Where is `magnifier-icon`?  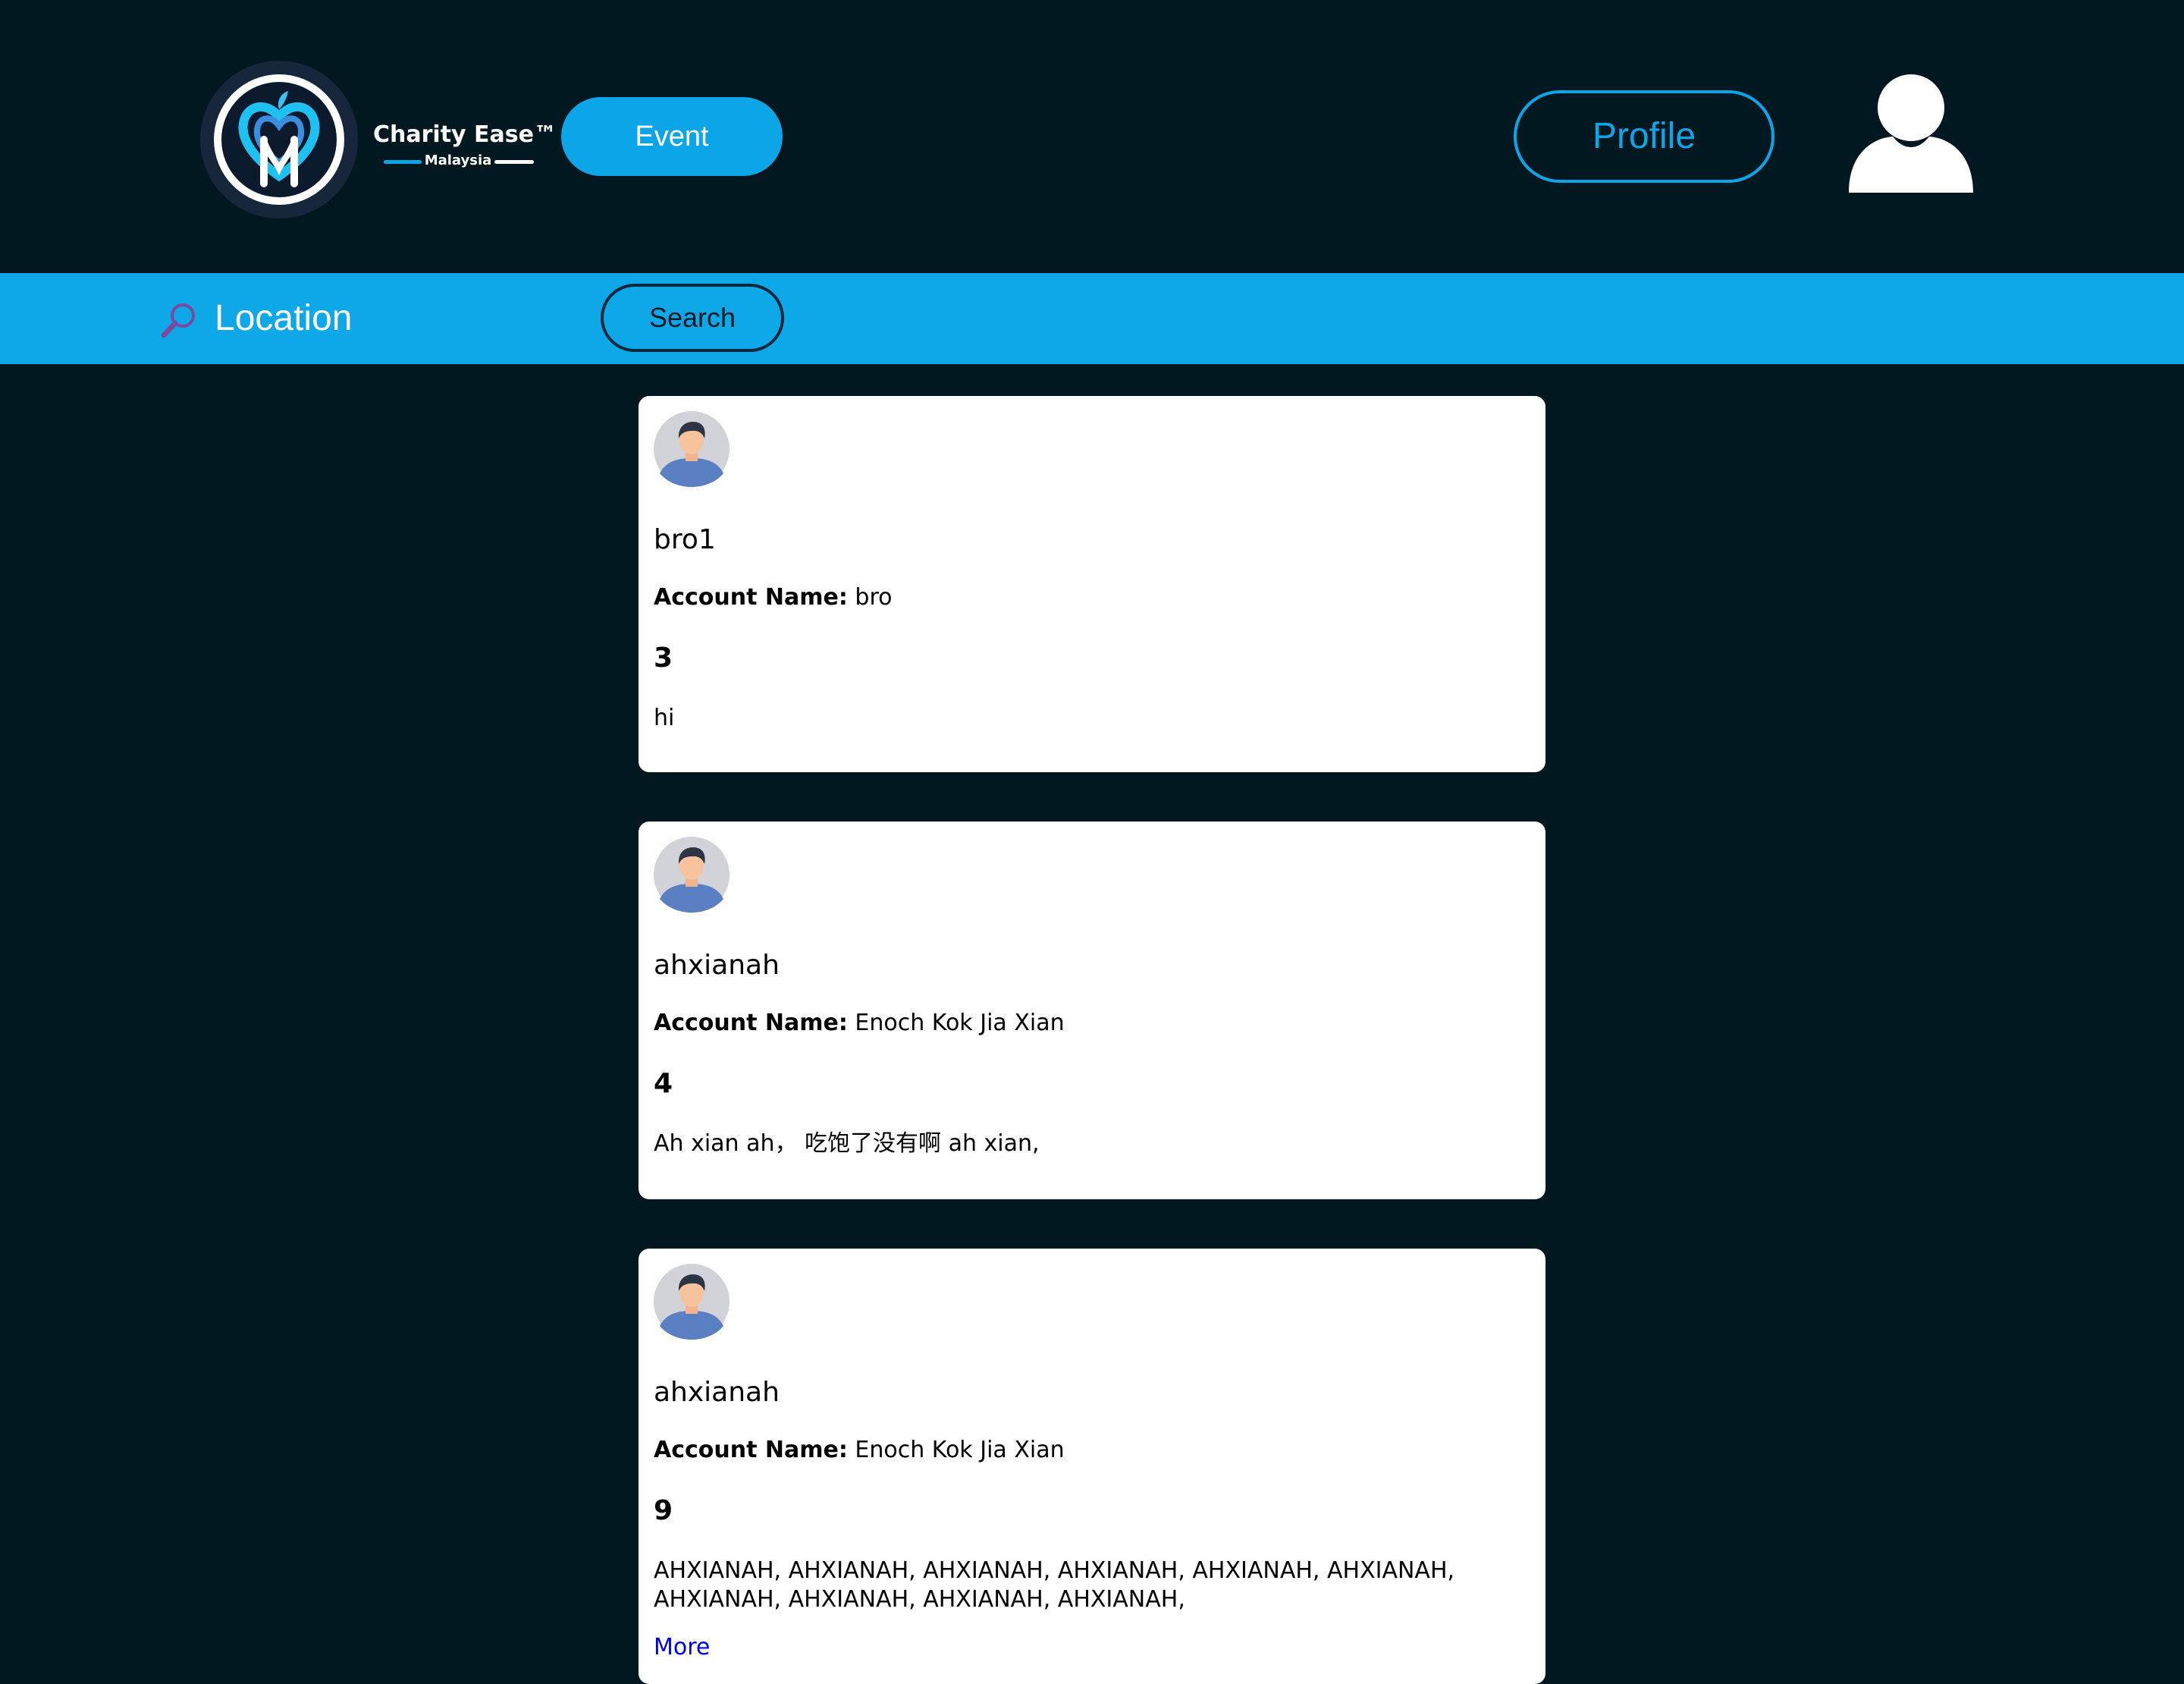 magnifier-icon is located at coordinates (178, 320).